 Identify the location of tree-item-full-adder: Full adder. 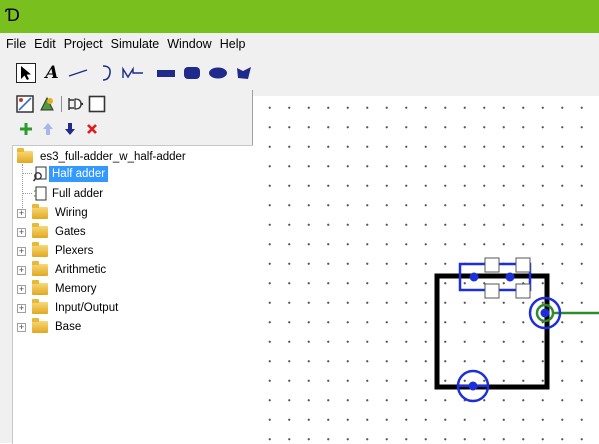
(69, 194).